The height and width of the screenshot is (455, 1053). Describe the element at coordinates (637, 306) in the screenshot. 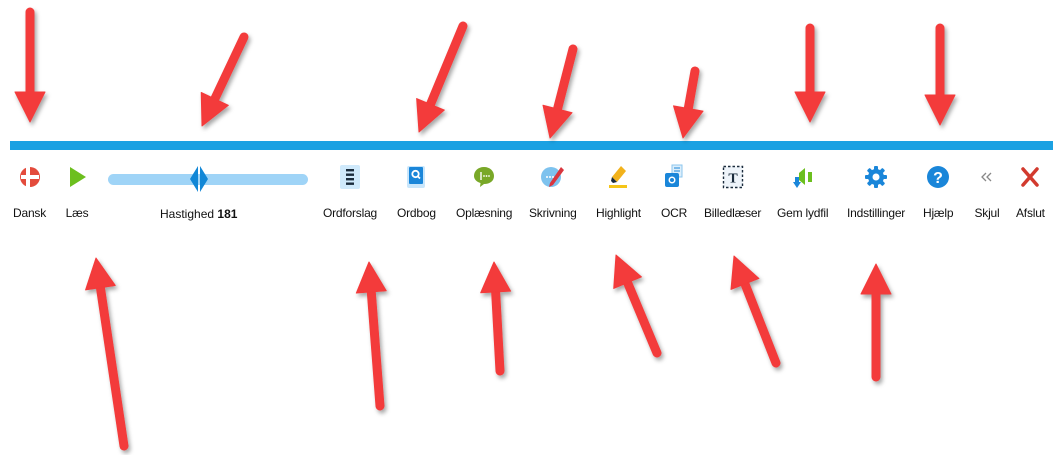

I see `arrow-highlight` at that location.